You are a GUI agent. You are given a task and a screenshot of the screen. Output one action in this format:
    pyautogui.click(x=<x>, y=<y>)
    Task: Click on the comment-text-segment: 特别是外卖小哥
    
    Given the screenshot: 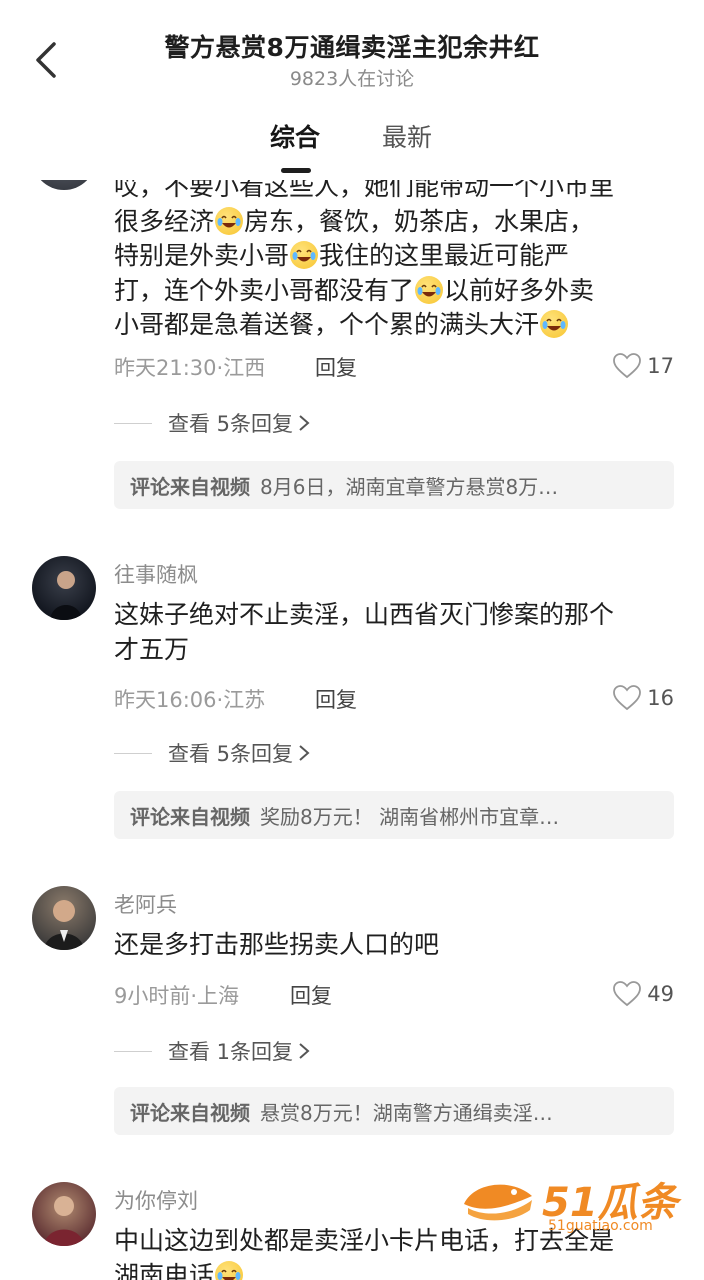 What is the action you would take?
    pyautogui.click(x=202, y=255)
    